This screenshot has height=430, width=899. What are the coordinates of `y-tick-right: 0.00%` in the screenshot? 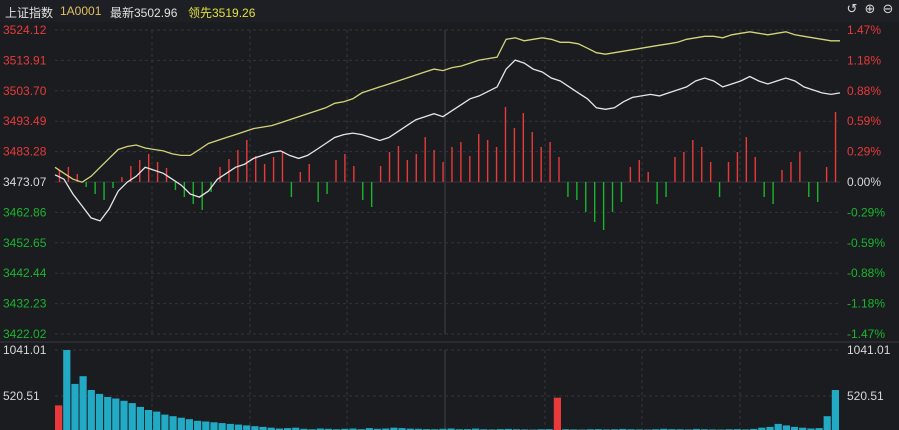 It's located at (864, 182).